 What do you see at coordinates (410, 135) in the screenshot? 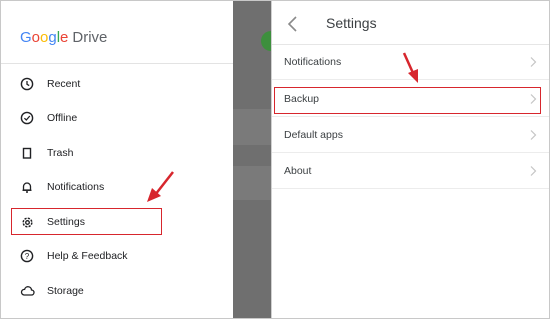
I see `settings-row-default-apps: Default apps` at bounding box center [410, 135].